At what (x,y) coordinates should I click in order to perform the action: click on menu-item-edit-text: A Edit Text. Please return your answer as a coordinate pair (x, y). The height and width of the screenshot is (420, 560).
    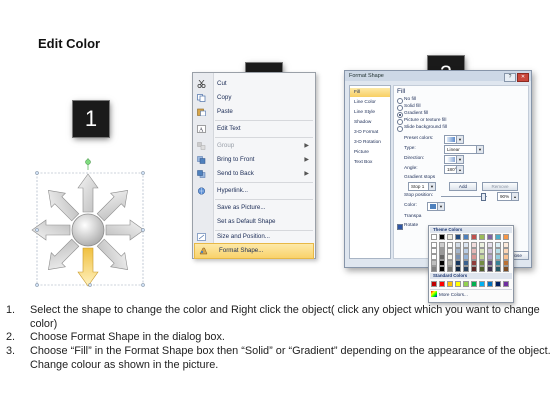
    Looking at the image, I should click on (254, 129).